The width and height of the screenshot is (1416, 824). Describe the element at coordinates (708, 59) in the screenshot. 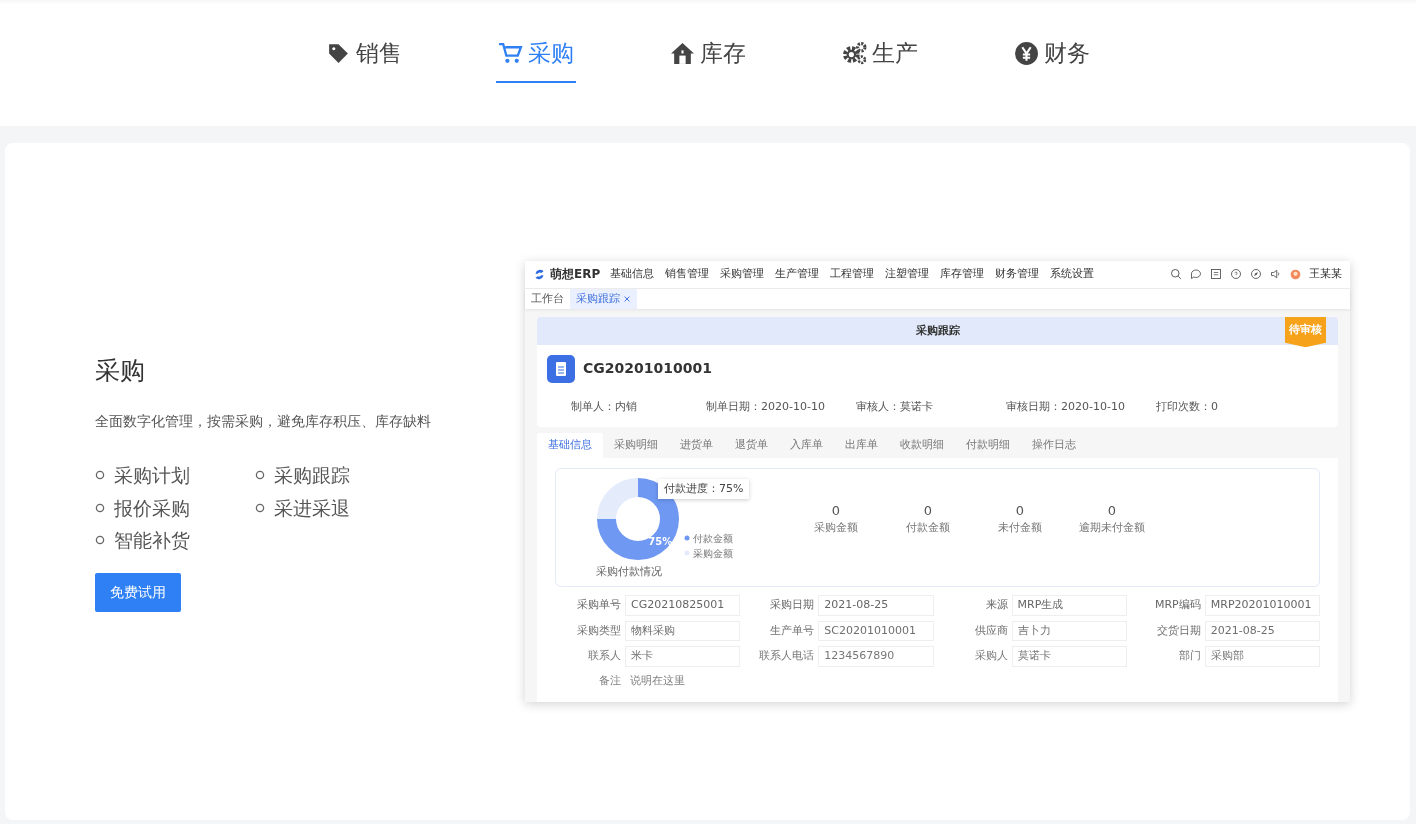

I see `feature-tab: 库存` at that location.